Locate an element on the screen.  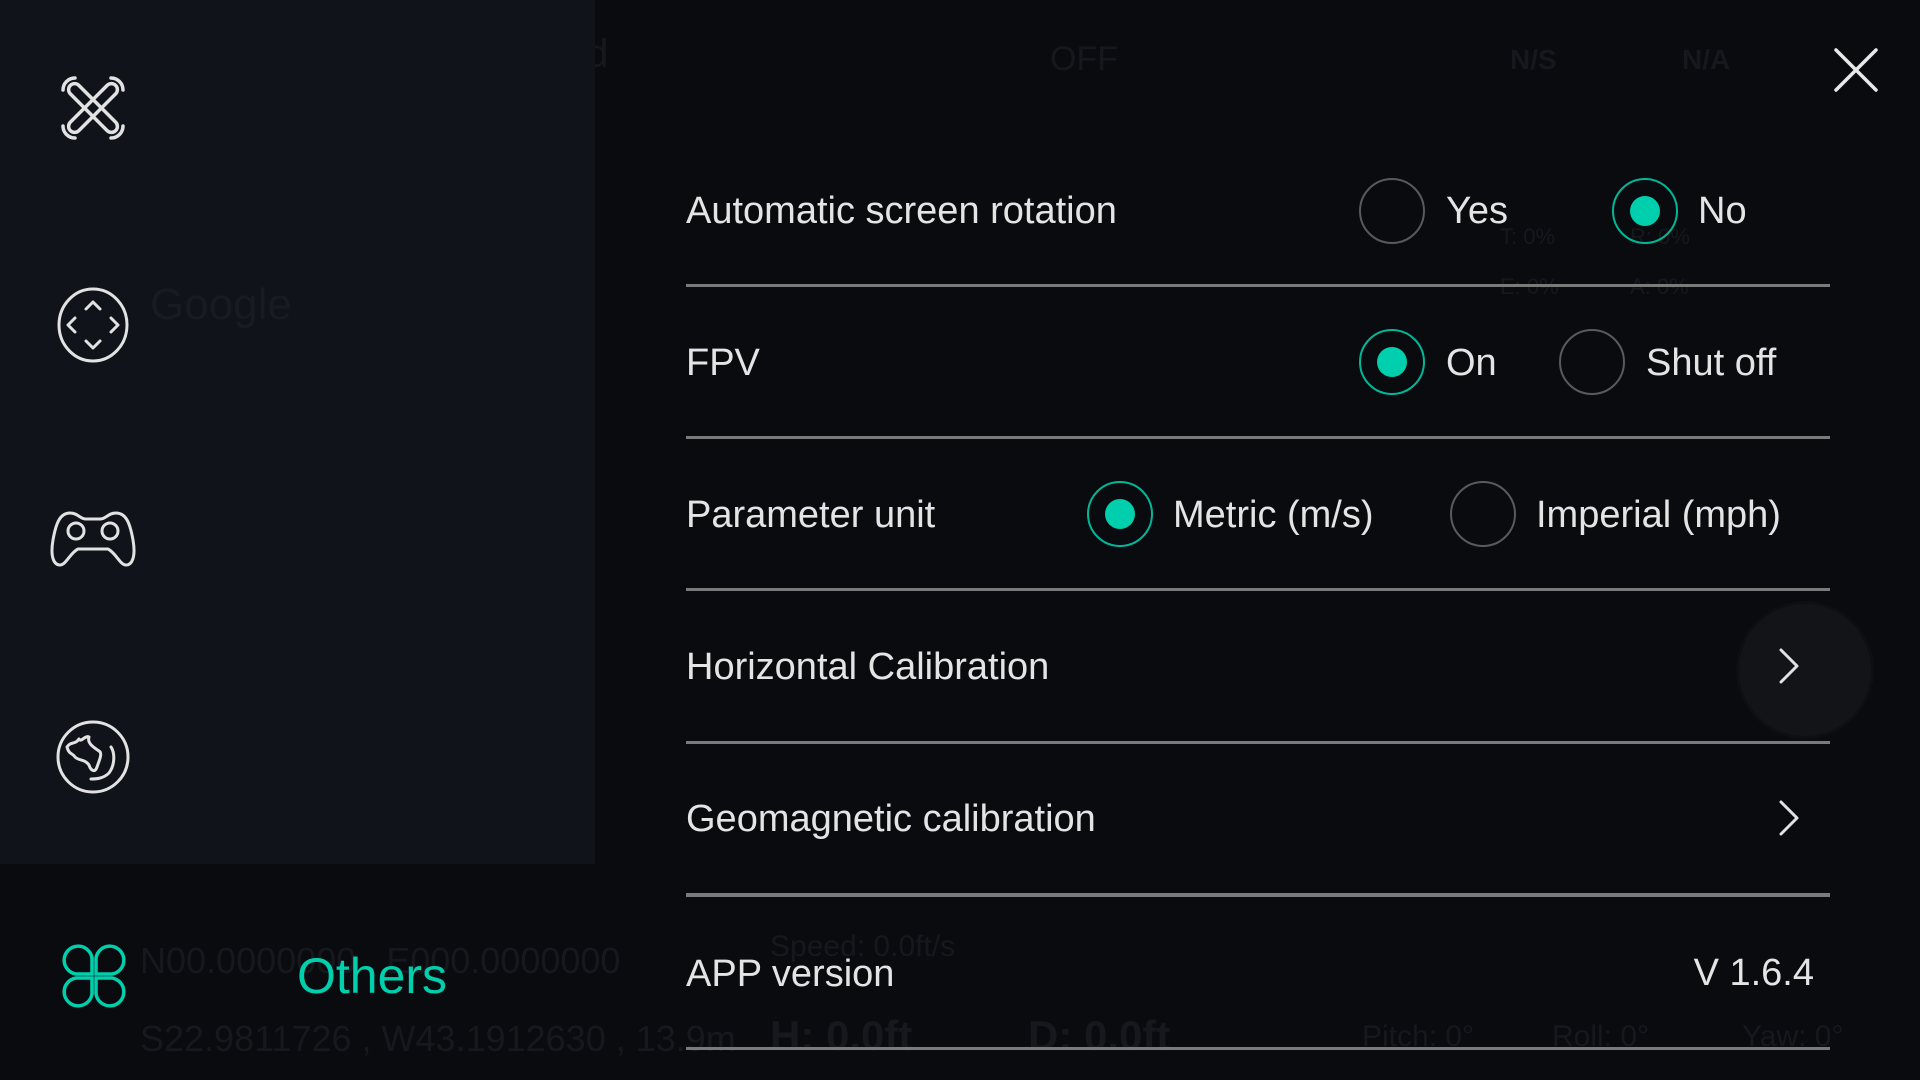
a-ghost: A: 0% is located at coordinates (1659, 287).